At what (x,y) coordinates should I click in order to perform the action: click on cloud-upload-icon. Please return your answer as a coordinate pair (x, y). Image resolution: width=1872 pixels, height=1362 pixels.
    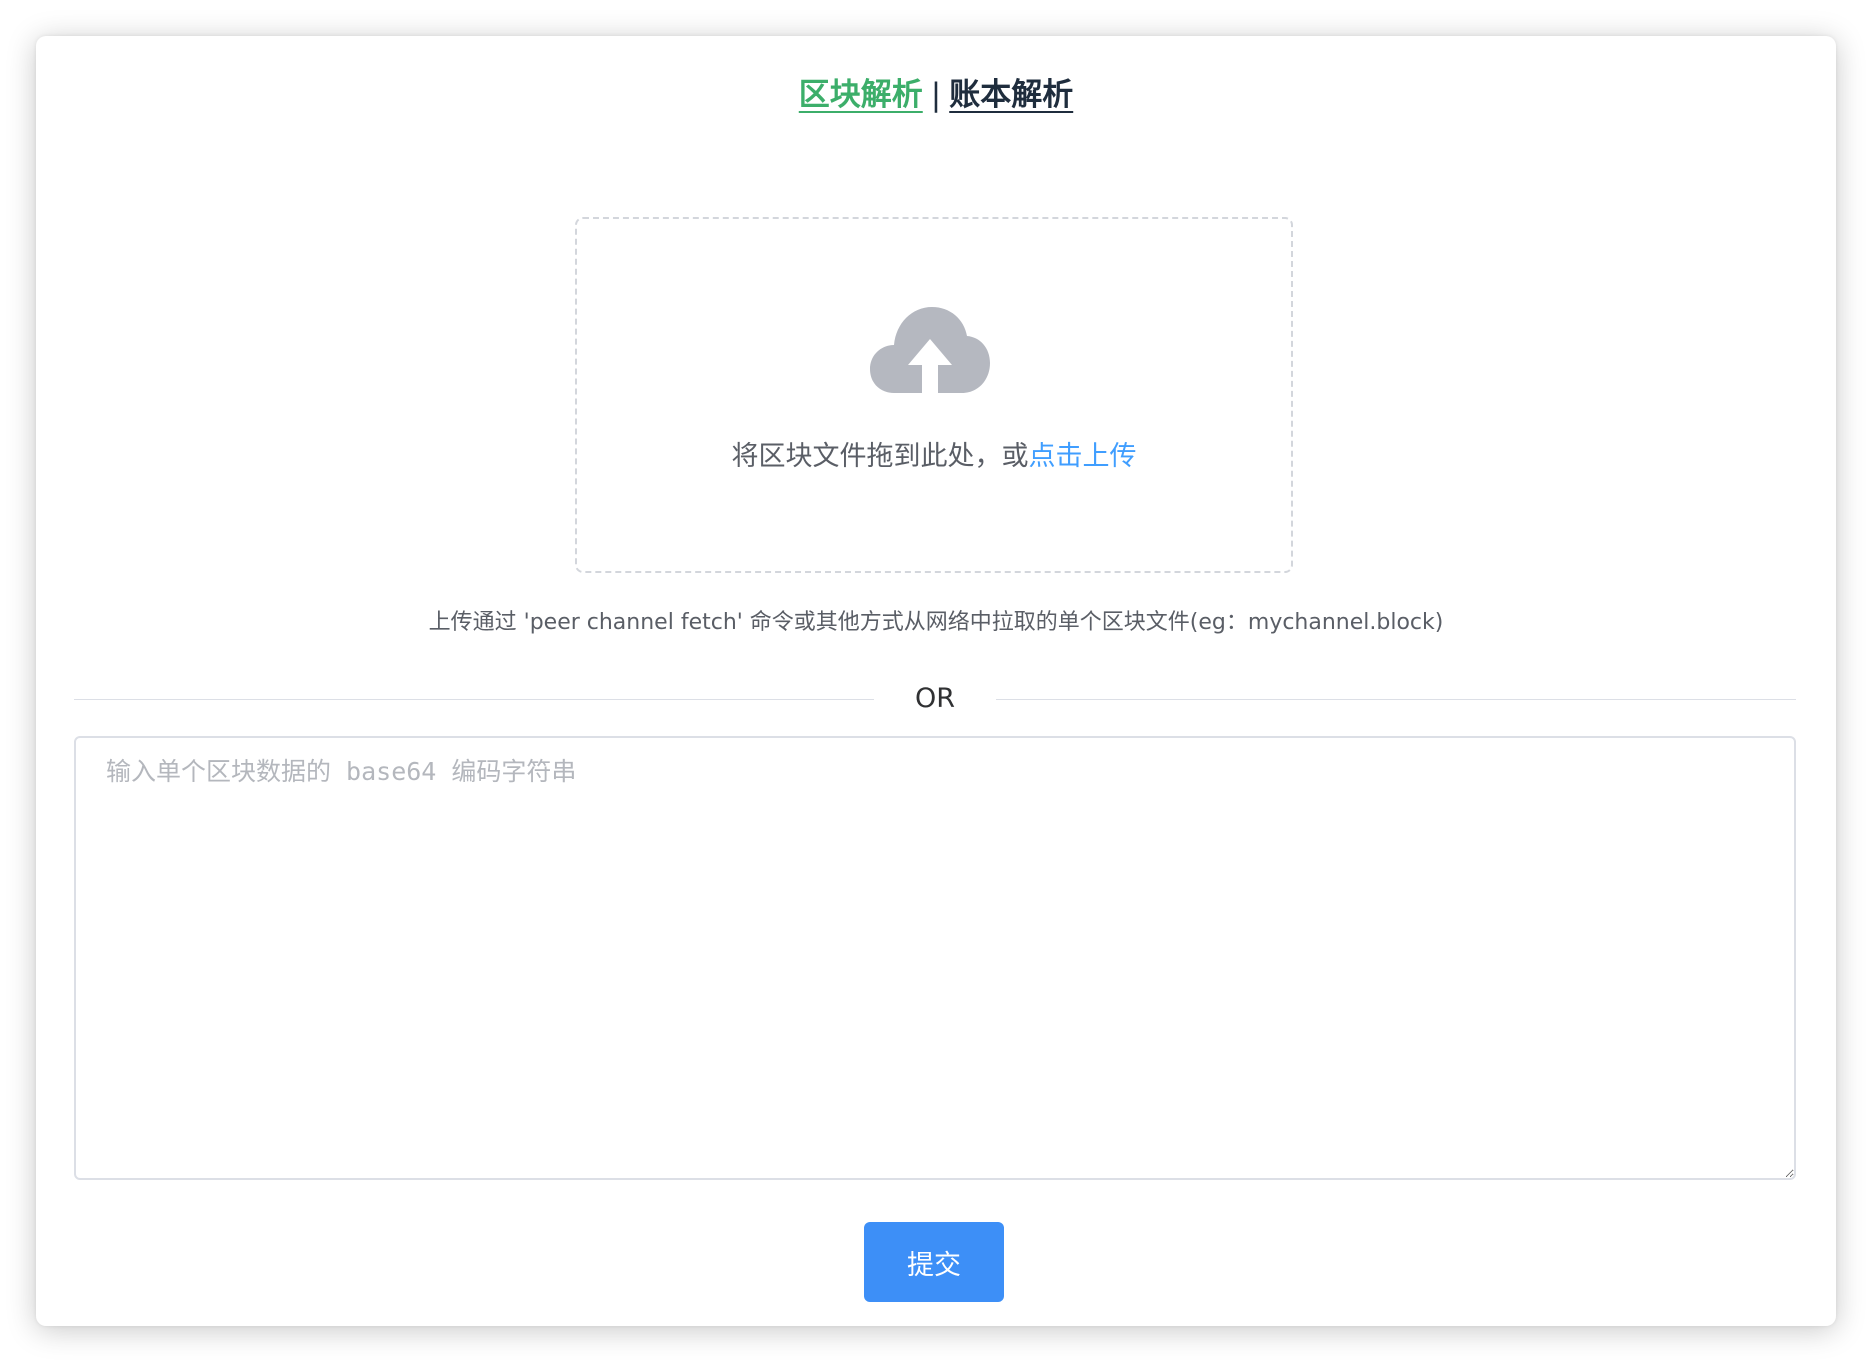
    Looking at the image, I should click on (930, 351).